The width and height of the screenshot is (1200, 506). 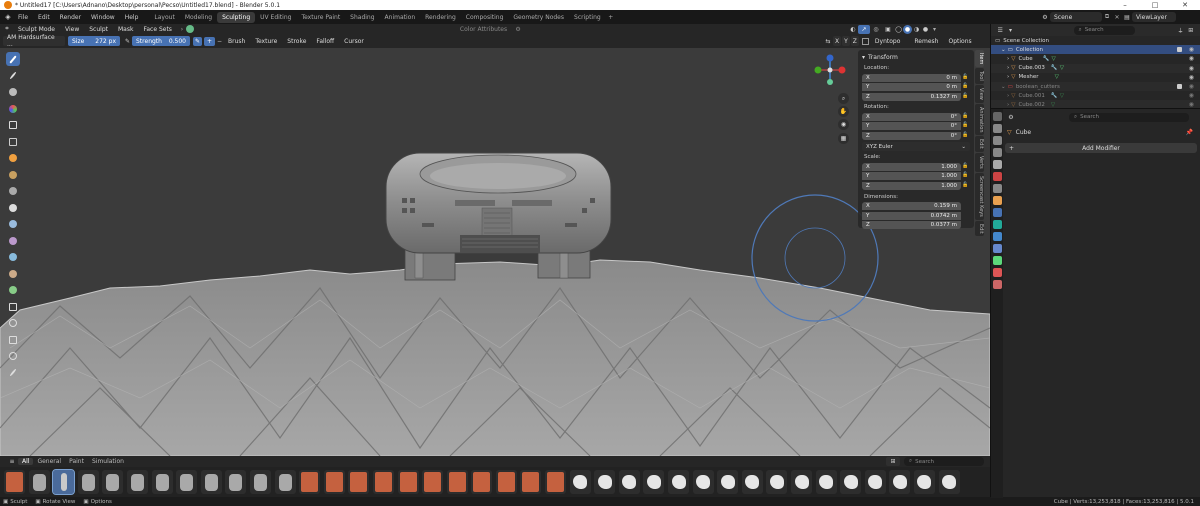 I want to click on strength-field: Strength 0.500, so click(x=161, y=41).